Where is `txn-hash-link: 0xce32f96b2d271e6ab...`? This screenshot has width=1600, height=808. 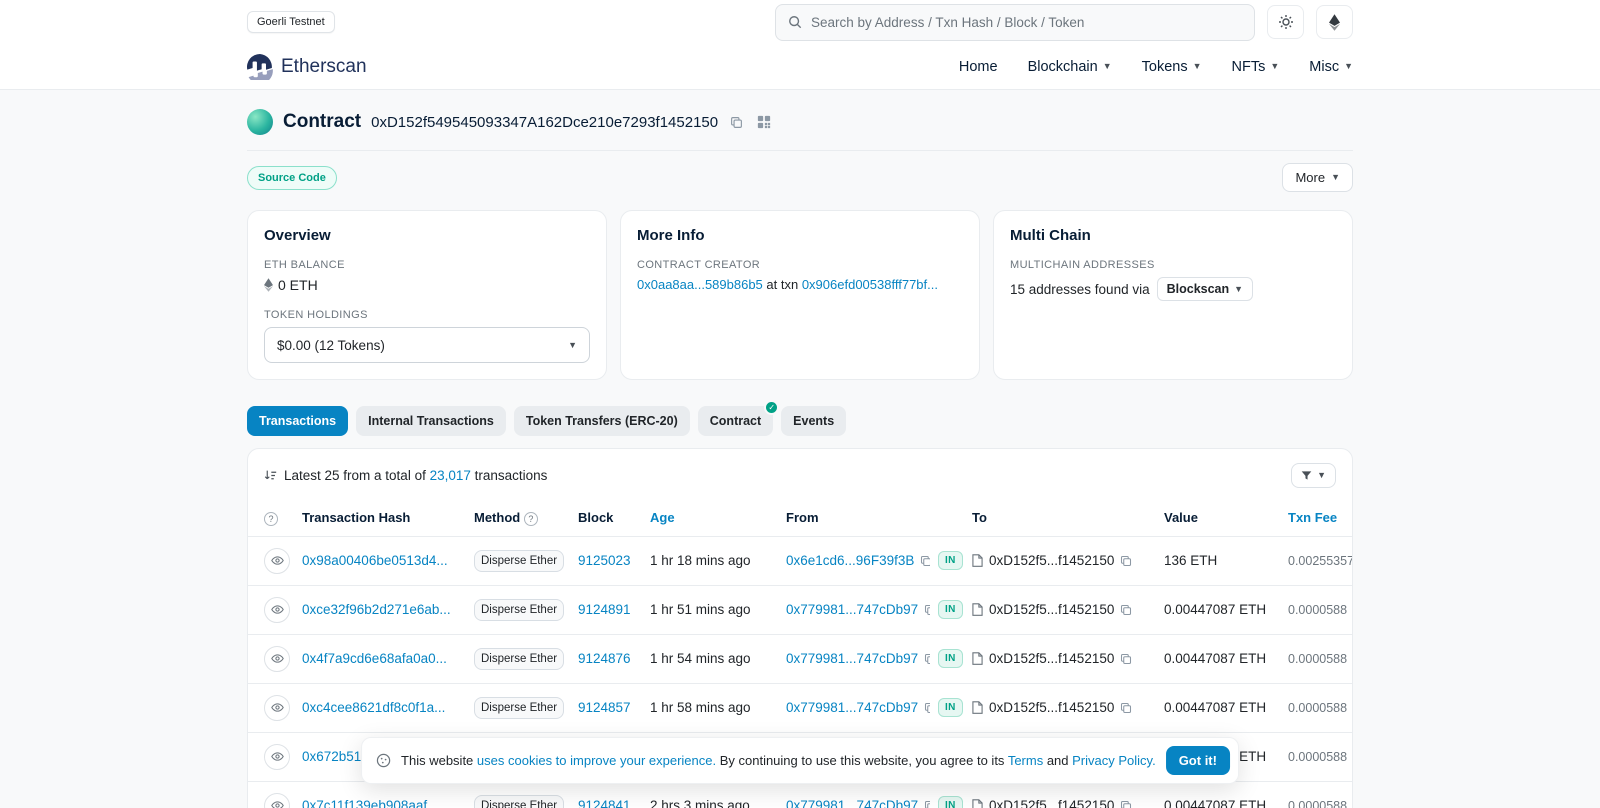
txn-hash-link: 0xce32f96b2d271e6ab... is located at coordinates (376, 609).